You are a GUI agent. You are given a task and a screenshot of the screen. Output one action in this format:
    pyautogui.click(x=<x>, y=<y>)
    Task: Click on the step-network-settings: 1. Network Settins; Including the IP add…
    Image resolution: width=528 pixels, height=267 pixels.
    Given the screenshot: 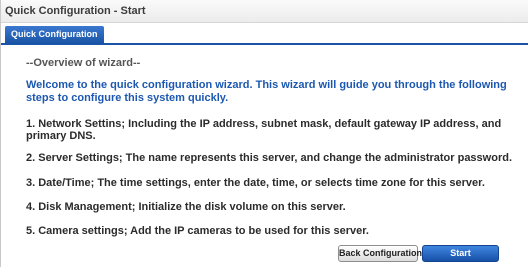 What is the action you would take?
    pyautogui.click(x=264, y=130)
    